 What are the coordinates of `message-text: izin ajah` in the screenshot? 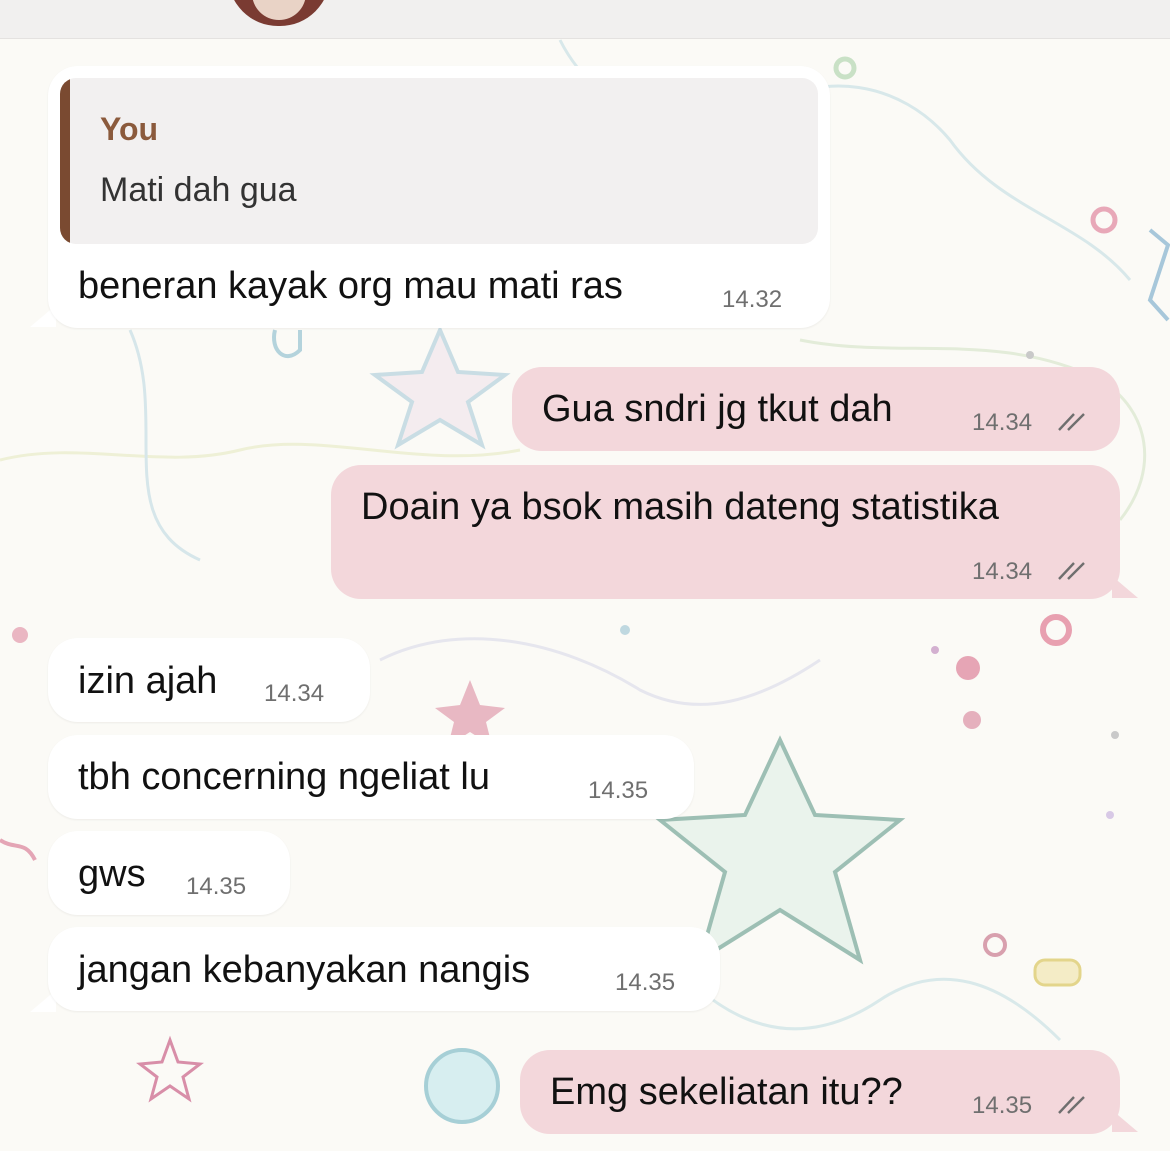 It's located at (148, 681).